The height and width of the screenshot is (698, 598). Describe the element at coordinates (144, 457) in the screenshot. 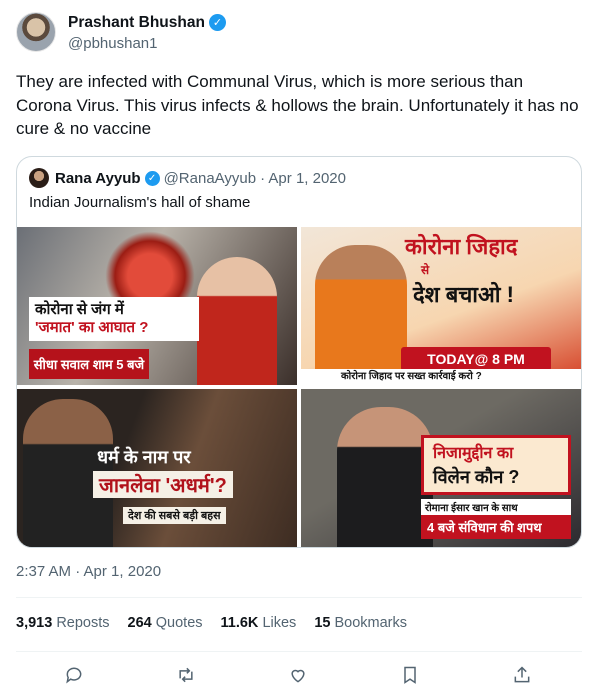

I see `image-3-line1: धर्म के नाम पर` at that location.